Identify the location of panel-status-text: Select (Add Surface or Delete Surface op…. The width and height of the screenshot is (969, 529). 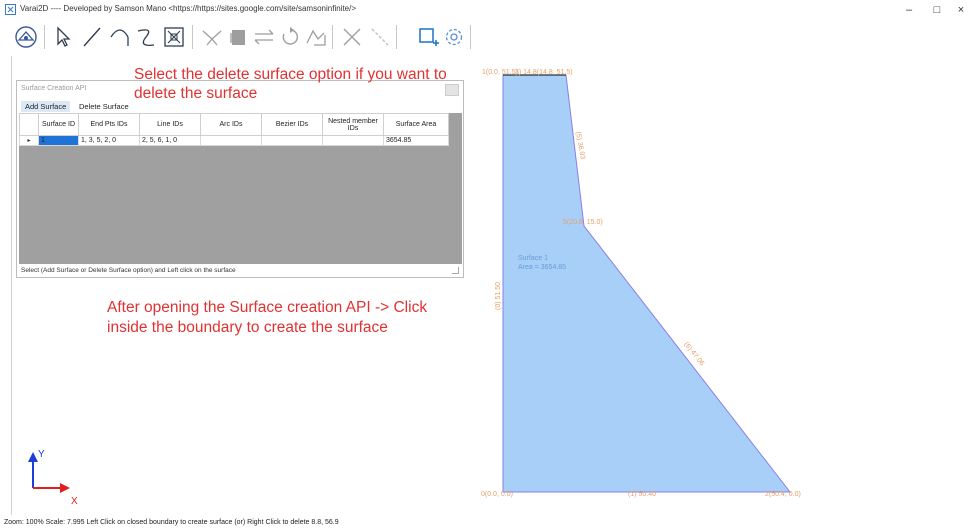
(128, 270).